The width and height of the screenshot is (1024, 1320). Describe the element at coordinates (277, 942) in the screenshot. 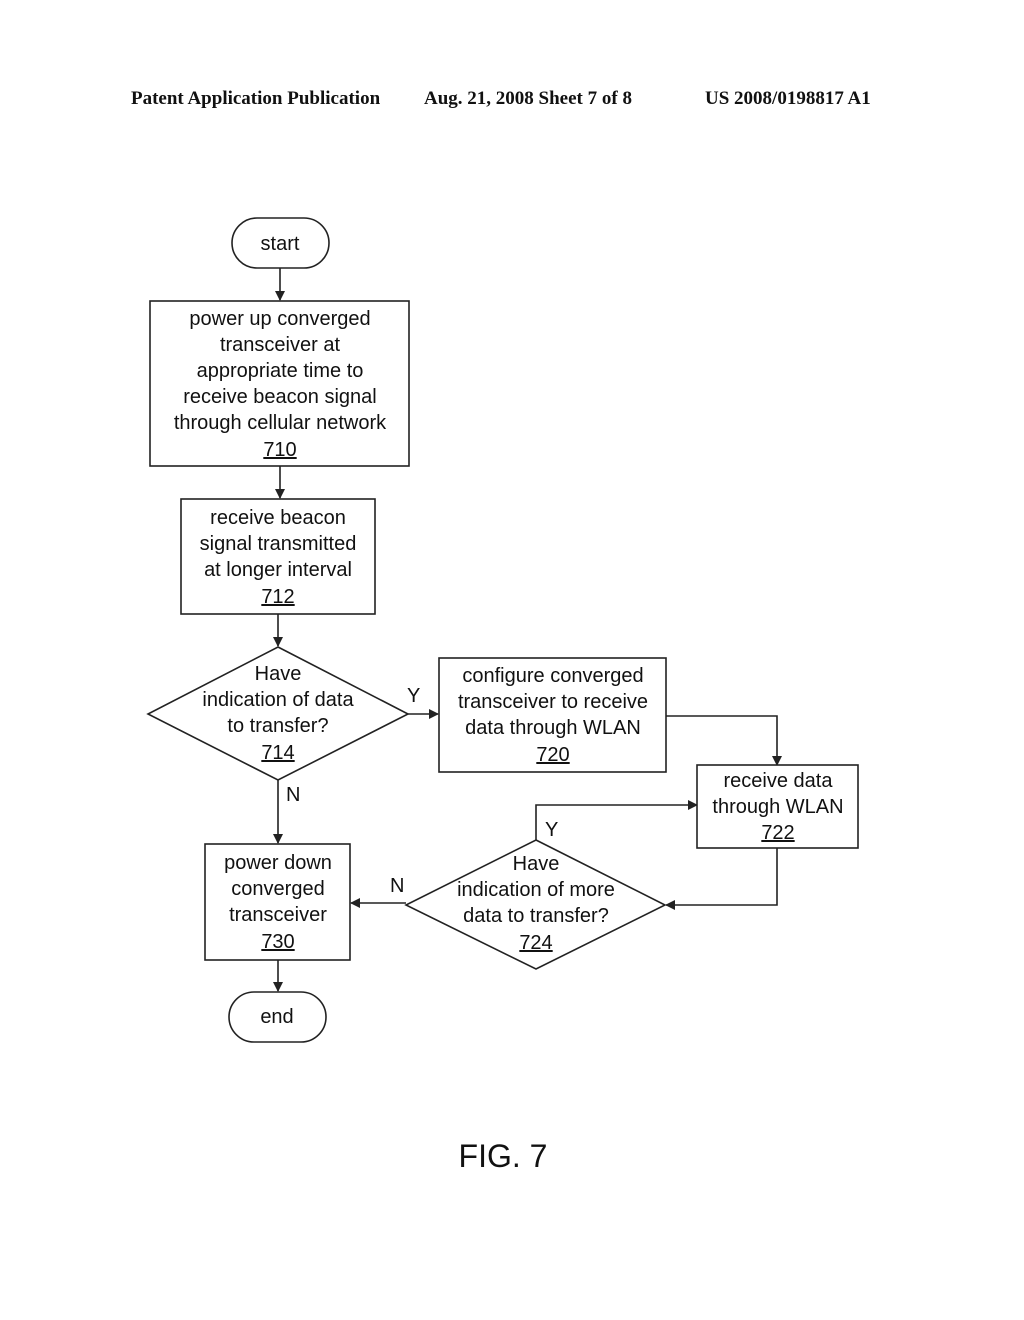

I see `process-730-ref: 730` at that location.